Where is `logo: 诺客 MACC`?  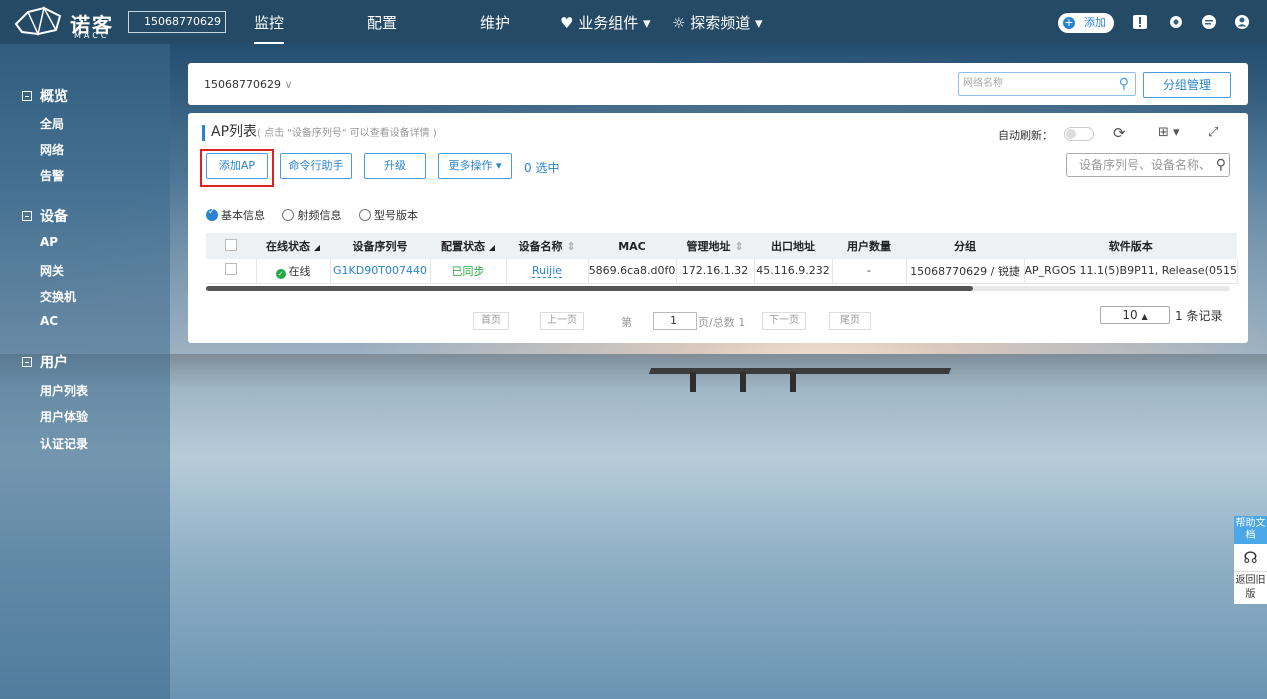
logo: 诺客 MACC is located at coordinates (69, 22).